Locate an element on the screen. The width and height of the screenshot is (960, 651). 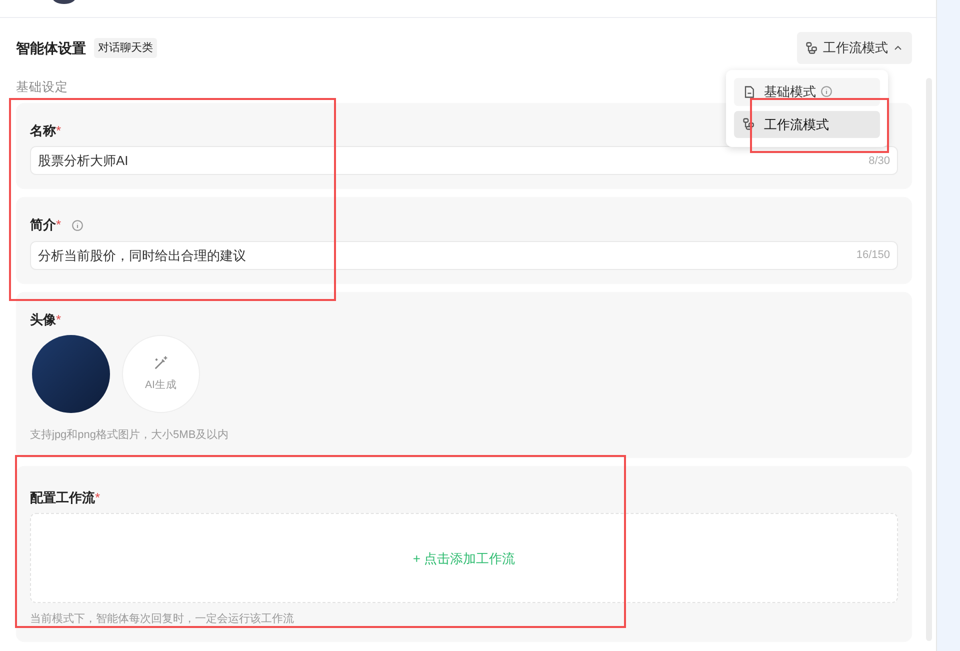
input-field: 分析当前股价，同时给出合理的建议 16/150 is located at coordinates (464, 255).